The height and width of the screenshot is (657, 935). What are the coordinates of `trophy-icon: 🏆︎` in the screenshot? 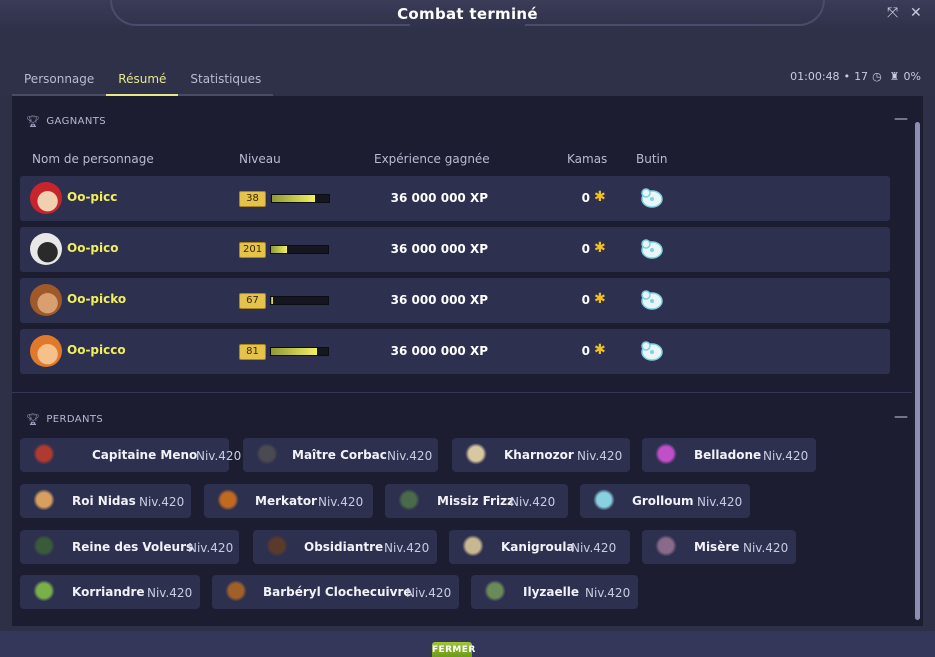 It's located at (33, 419).